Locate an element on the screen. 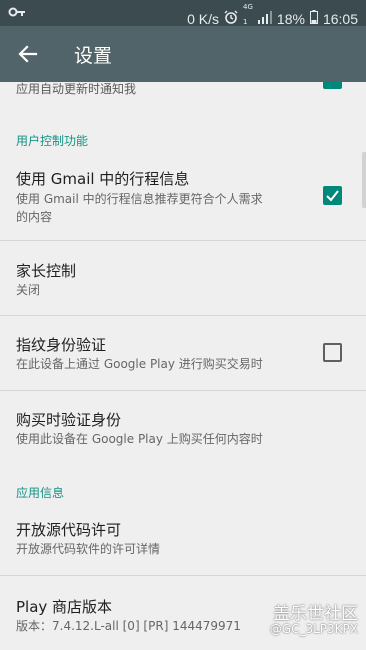 This screenshot has height=650, width=366. watermark-user: @GC_3LP3KPX is located at coordinates (313, 629).